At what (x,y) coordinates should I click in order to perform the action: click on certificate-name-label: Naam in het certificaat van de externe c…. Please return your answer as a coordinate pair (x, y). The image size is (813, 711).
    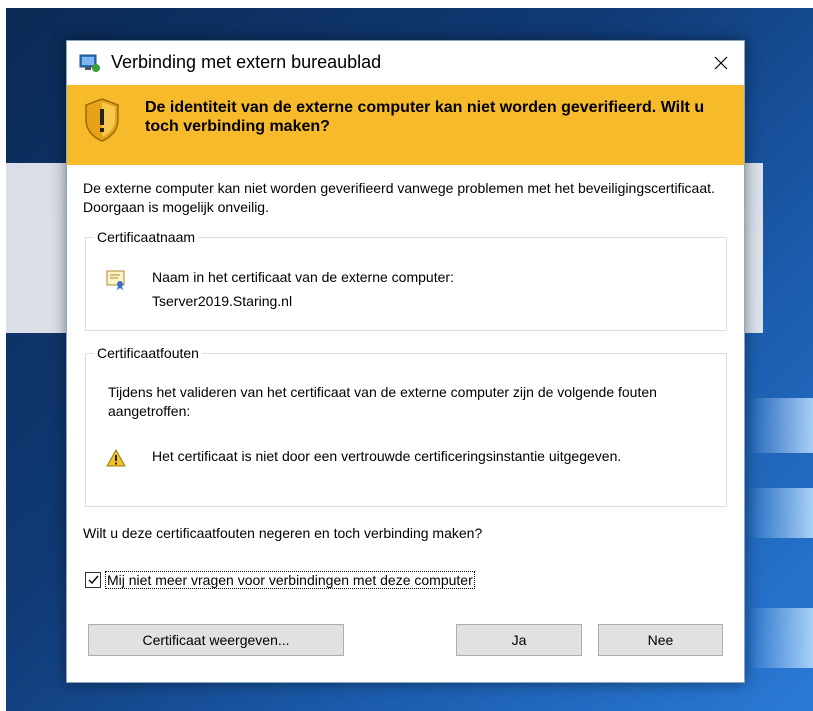
    Looking at the image, I should click on (303, 277).